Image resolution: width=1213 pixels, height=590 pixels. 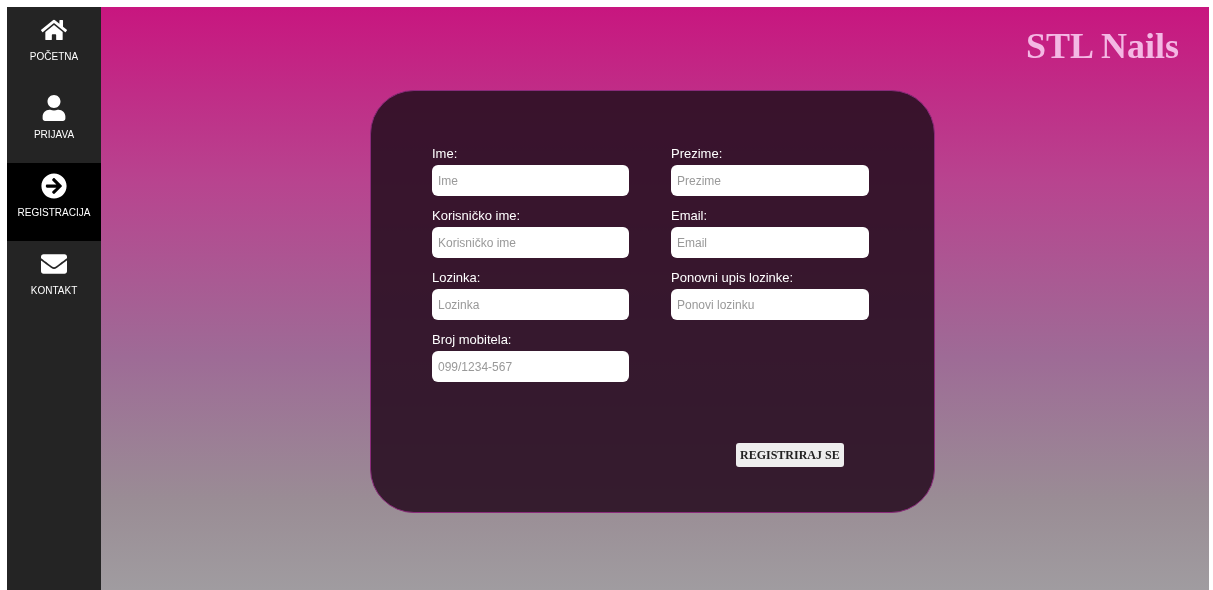 I want to click on field-label: Lozinka:, so click(x=457, y=278).